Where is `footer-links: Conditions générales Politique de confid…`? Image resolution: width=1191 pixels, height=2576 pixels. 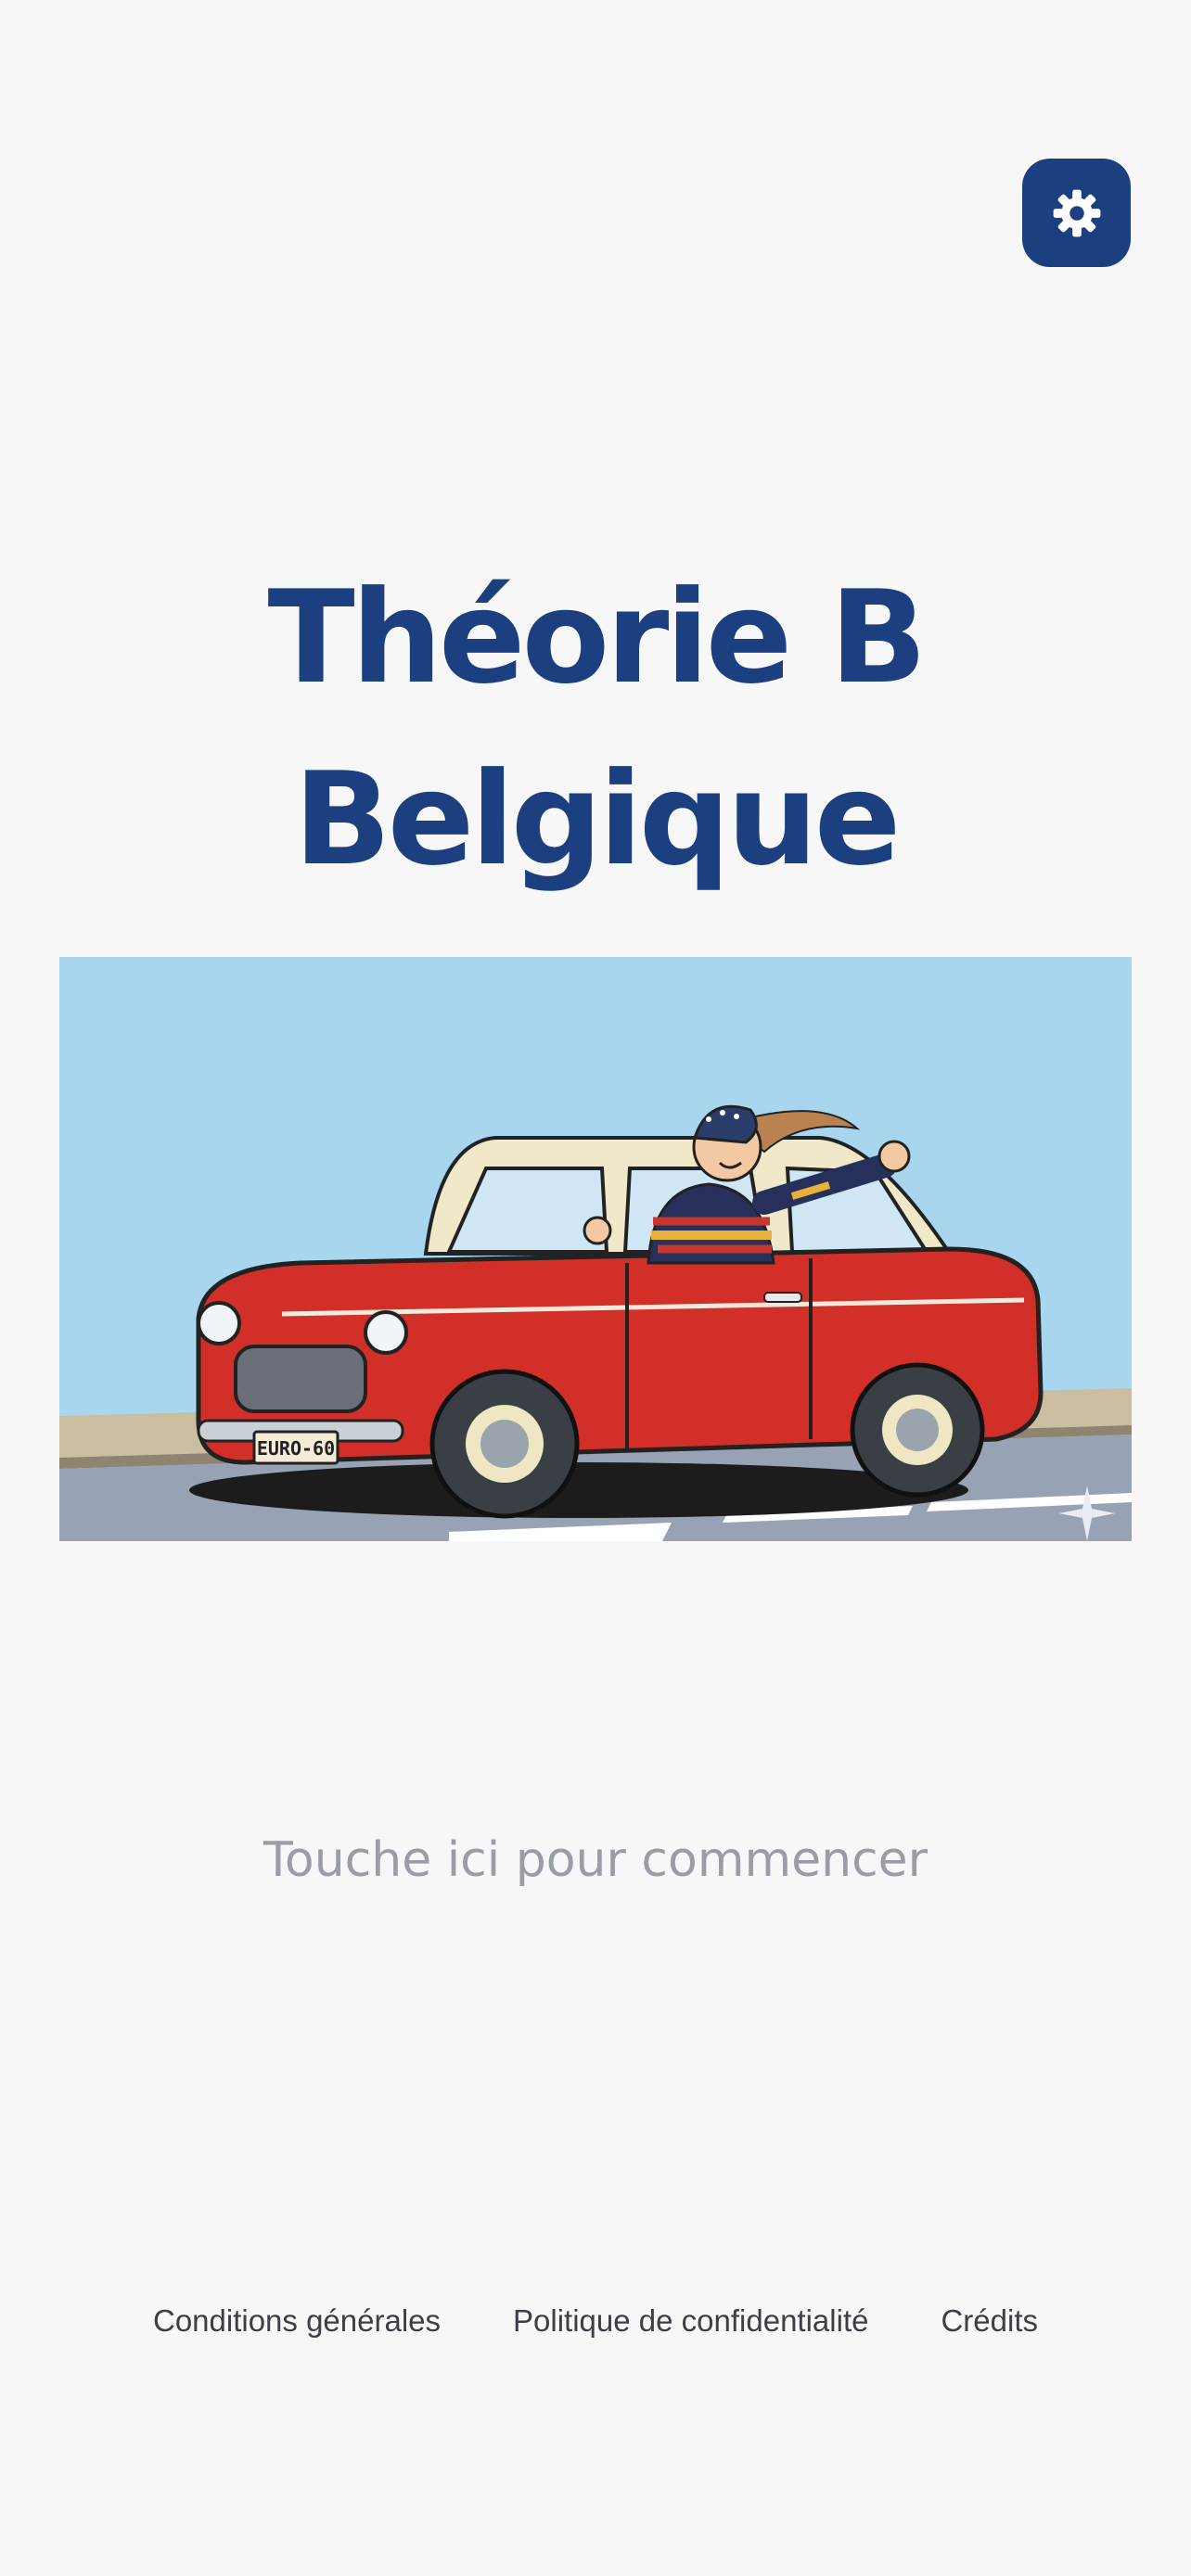
footer-links: Conditions générales Politique de confid… is located at coordinates (595, 2321).